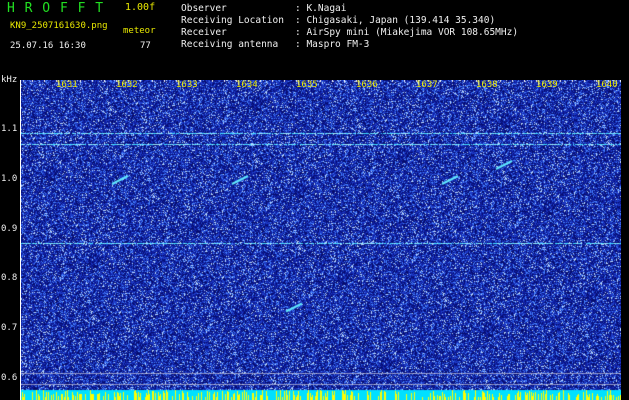 Image resolution: width=629 pixels, height=400 pixels. What do you see at coordinates (487, 85) in the screenshot?
I see `x-tick-label: 1638` at bounding box center [487, 85].